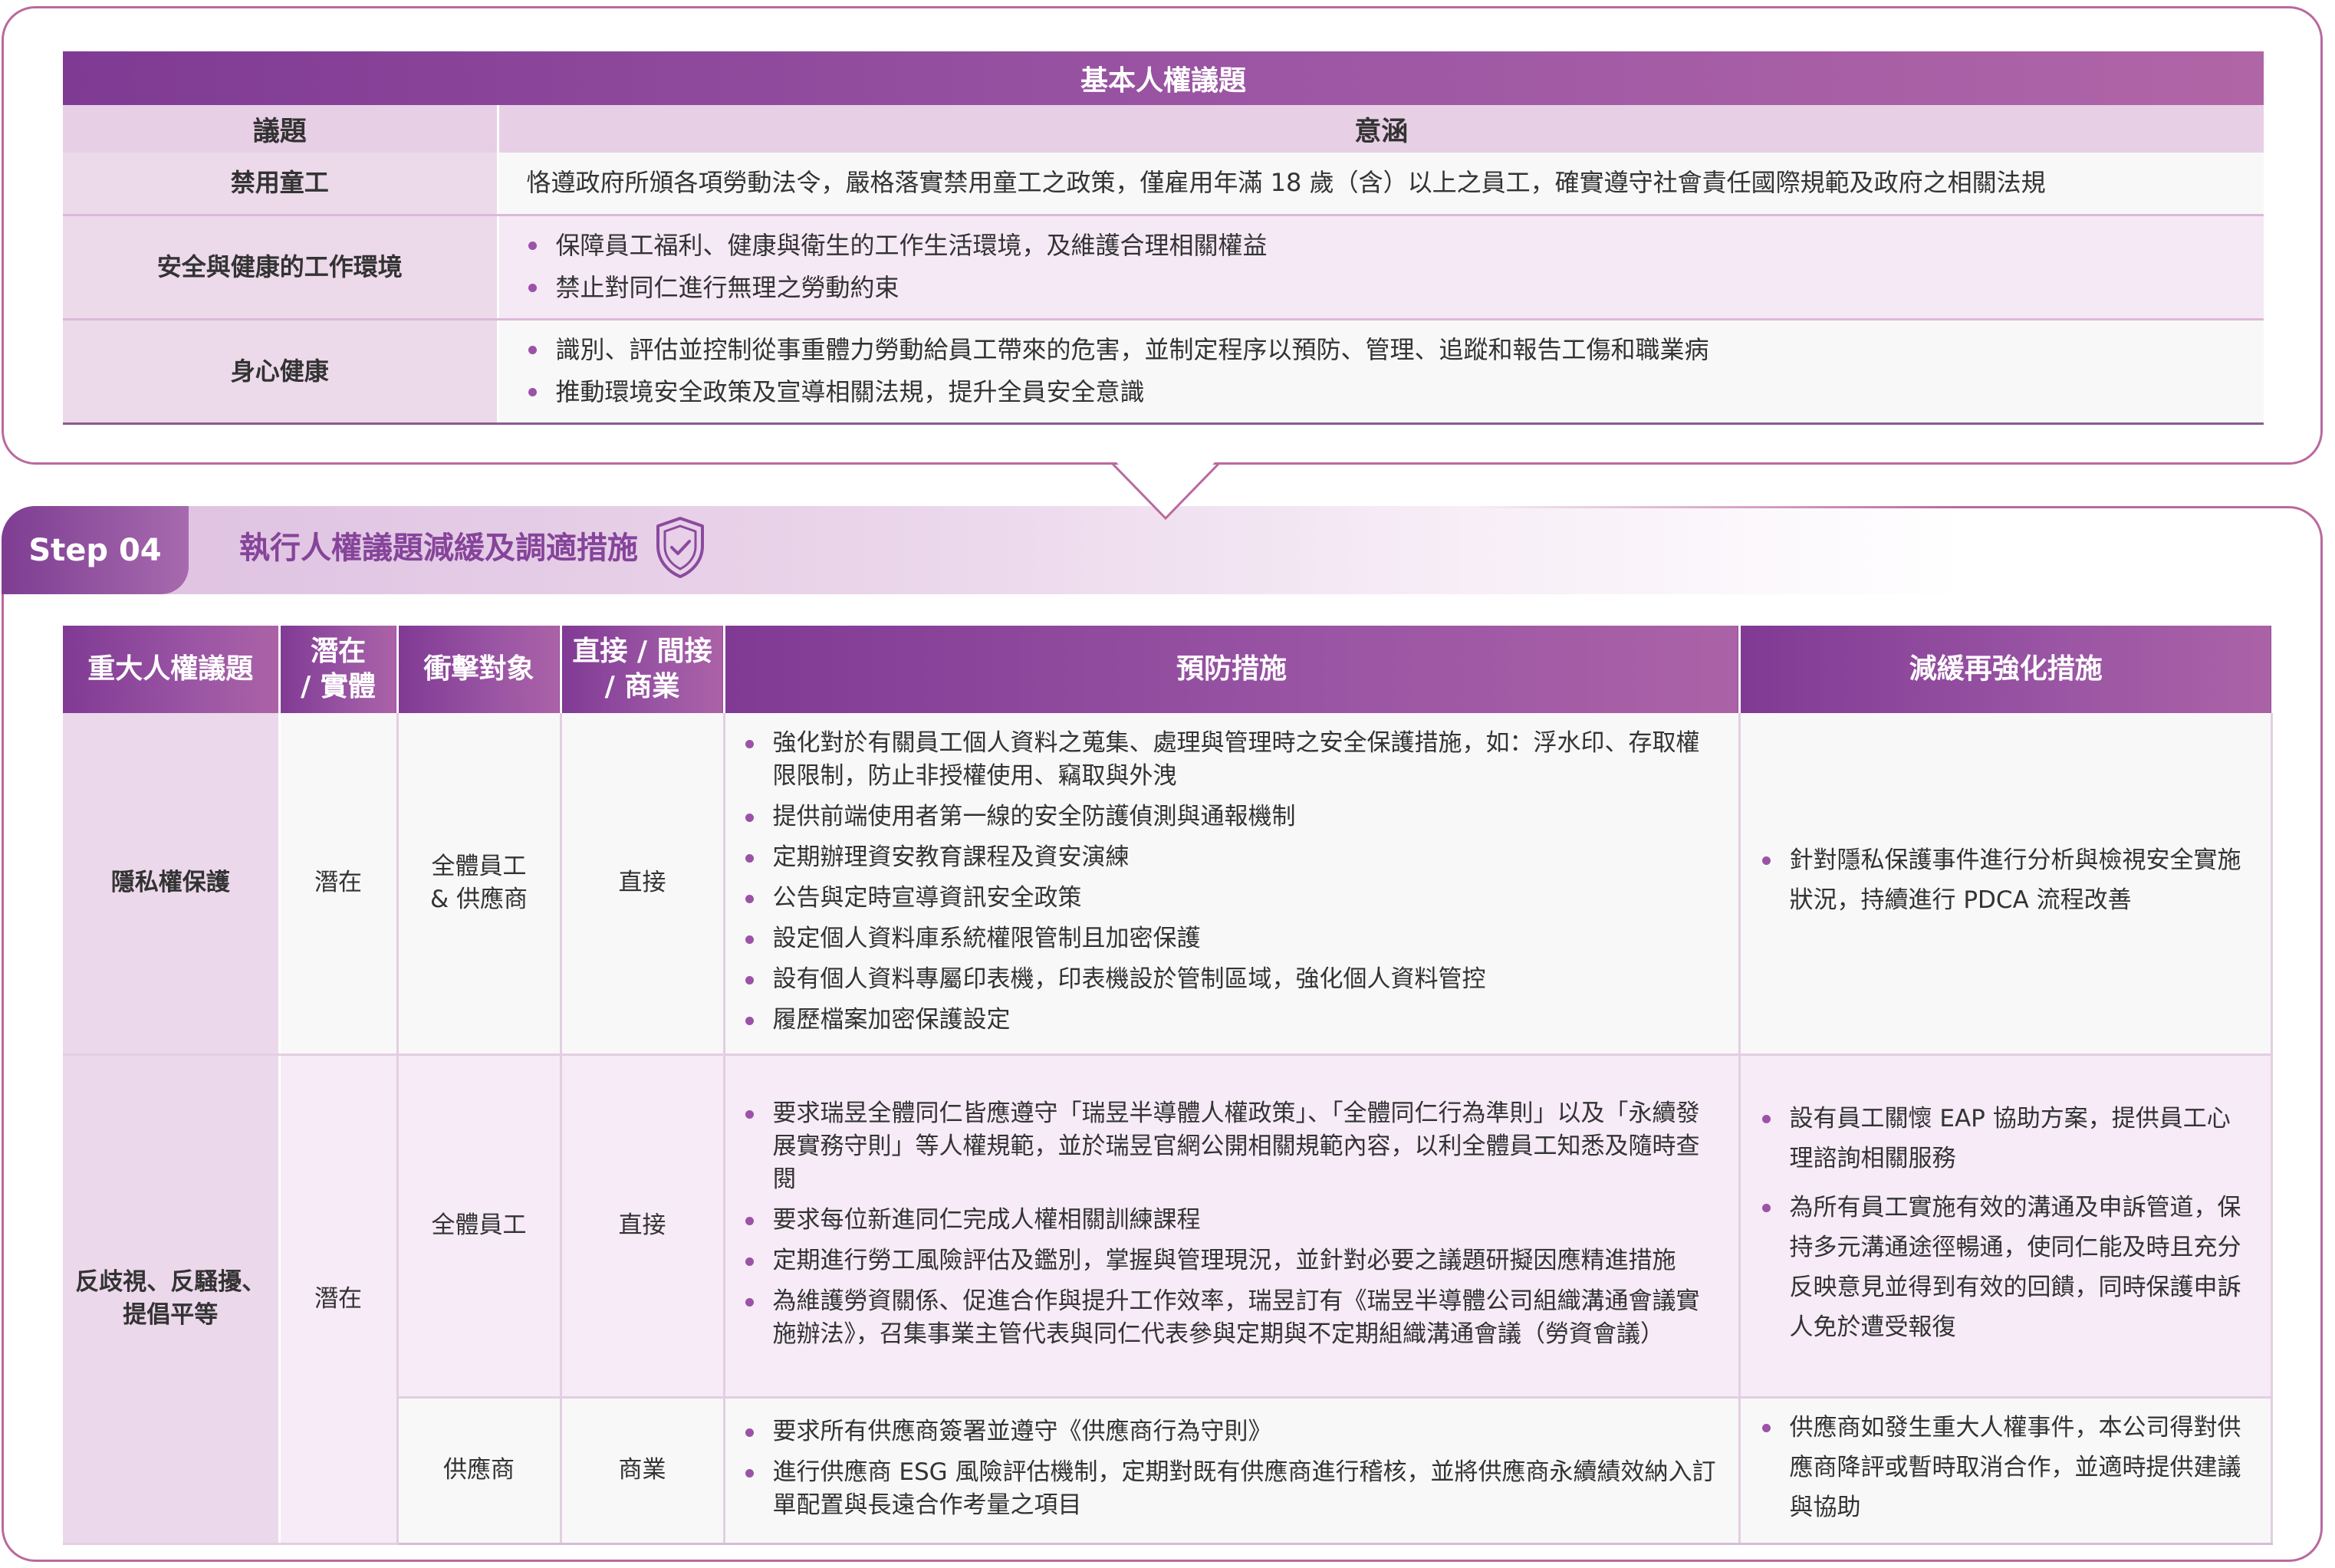 This screenshot has height=1568, width=2335. What do you see at coordinates (643, 670) in the screenshot?
I see `header-direct: 直接 / 間接 / 商業` at bounding box center [643, 670].